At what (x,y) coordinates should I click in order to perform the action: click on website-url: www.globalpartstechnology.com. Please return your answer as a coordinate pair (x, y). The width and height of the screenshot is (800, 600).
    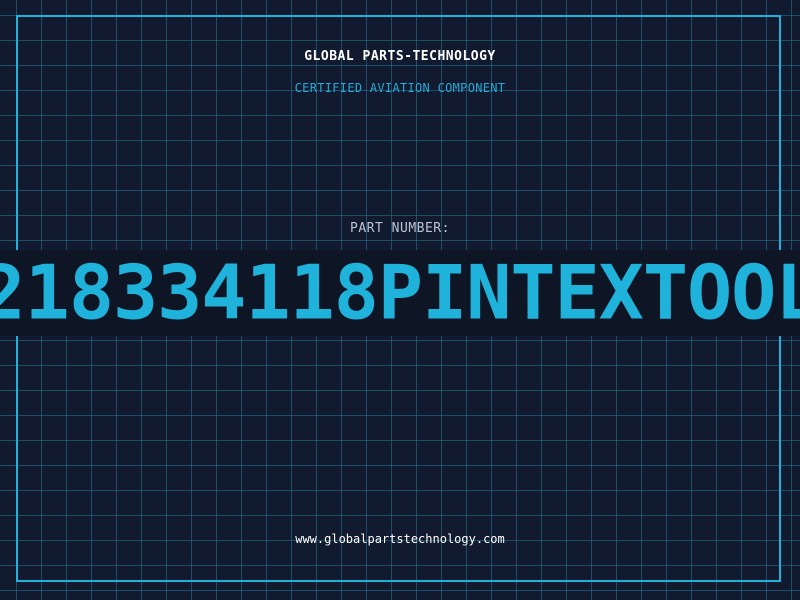
    Looking at the image, I should click on (400, 539).